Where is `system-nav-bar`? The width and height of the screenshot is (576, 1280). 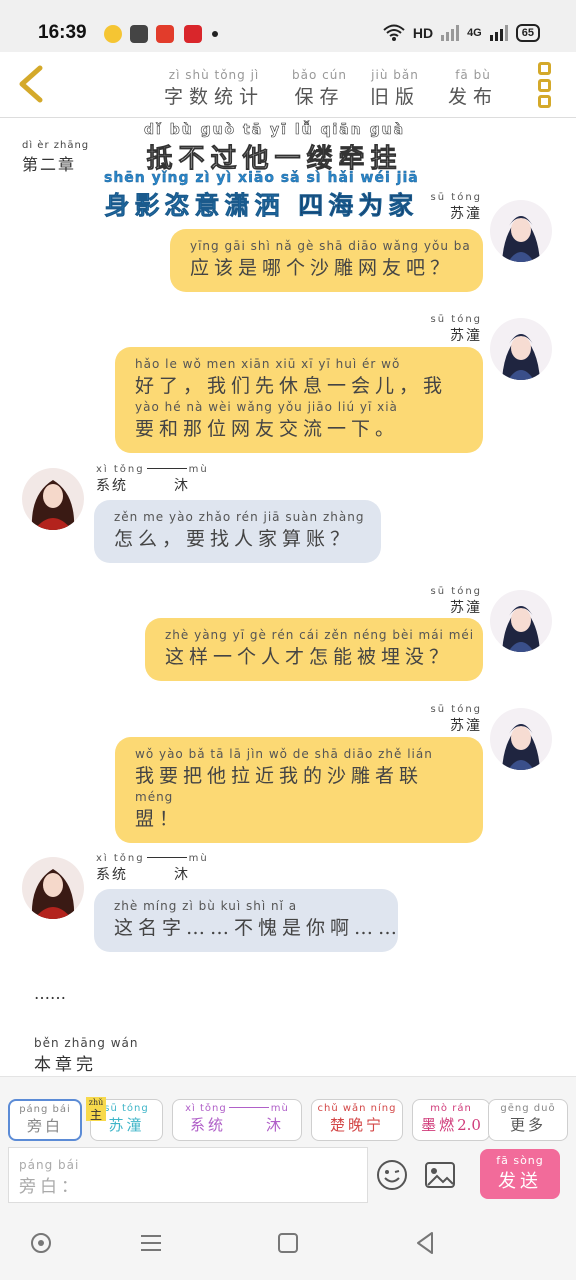
system-nav-bar is located at coordinates (288, 1243).